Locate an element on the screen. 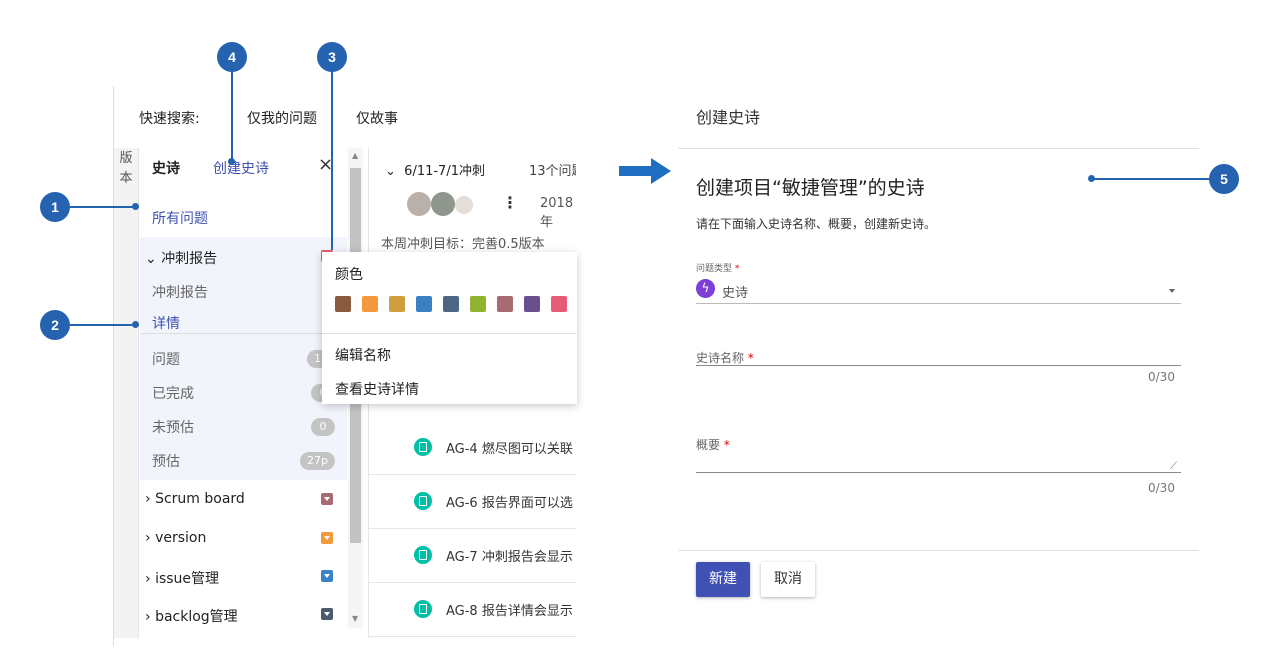 The width and height of the screenshot is (1269, 657). version-tab-char-2: 本 is located at coordinates (126, 178).